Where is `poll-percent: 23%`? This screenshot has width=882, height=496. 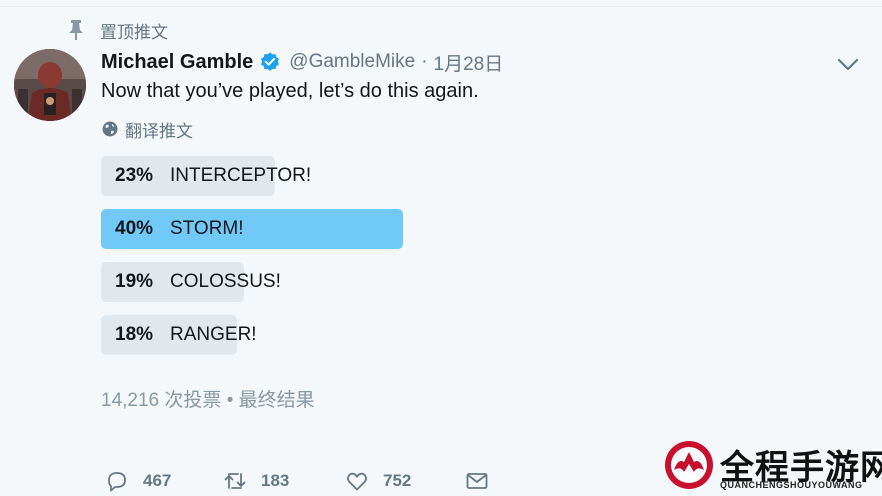
poll-percent: 23% is located at coordinates (134, 175).